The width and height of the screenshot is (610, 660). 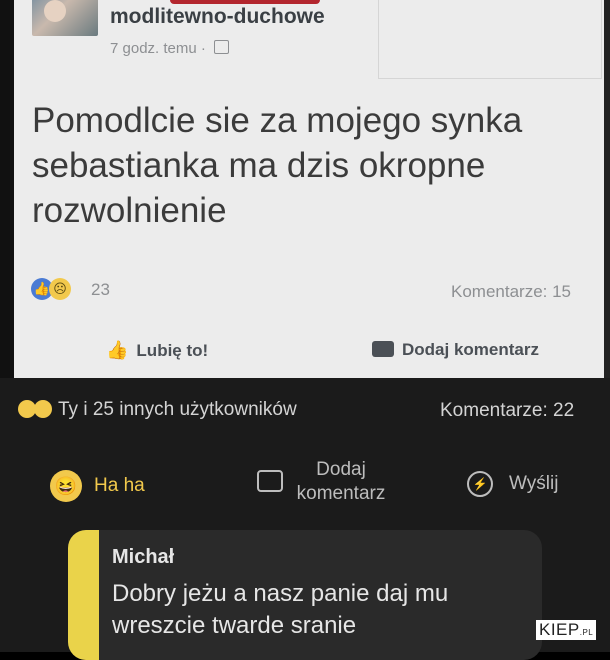 I want to click on post-reaction-count: 23, so click(x=100, y=289).